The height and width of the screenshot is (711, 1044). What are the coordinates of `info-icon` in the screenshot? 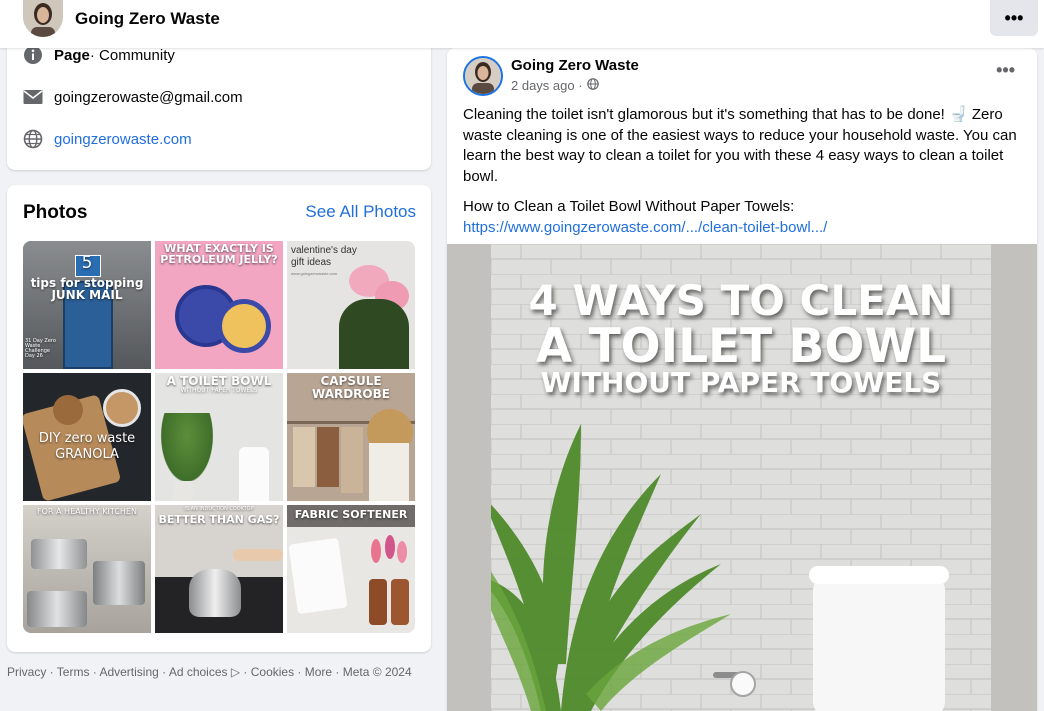 It's located at (33, 55).